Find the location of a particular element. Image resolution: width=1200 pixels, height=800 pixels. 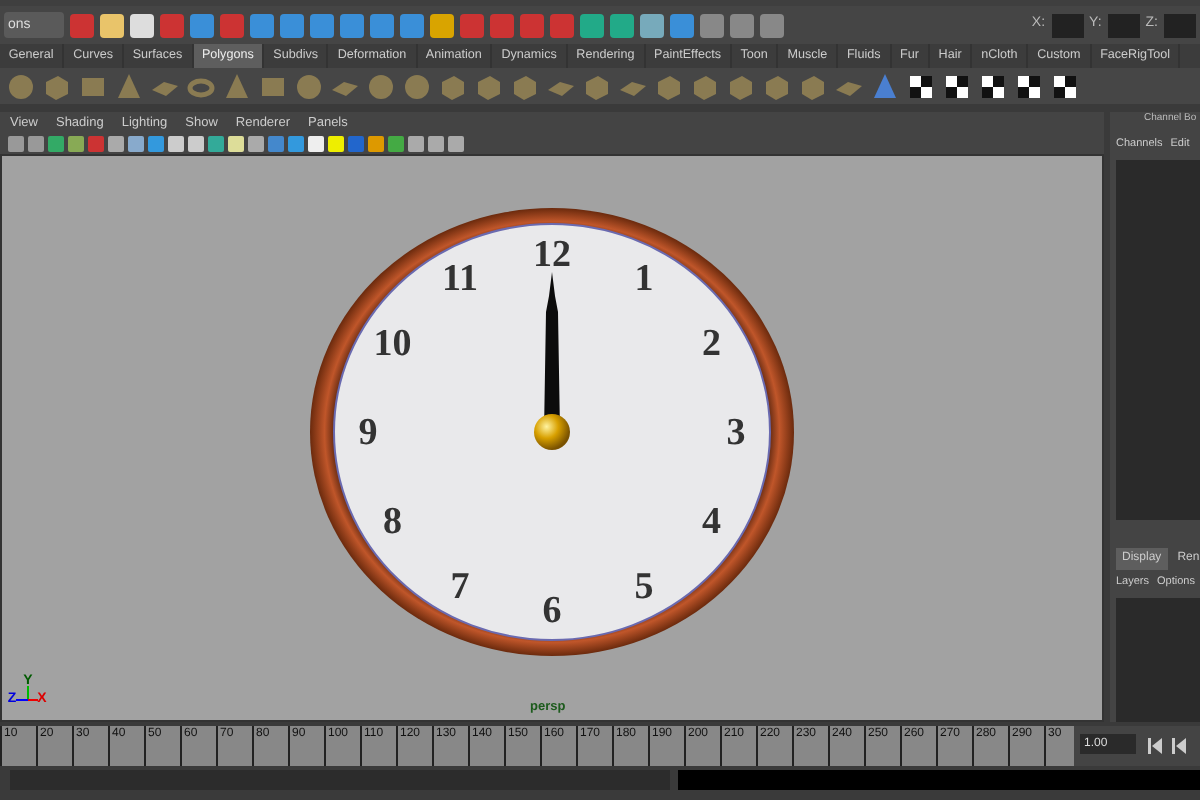

clock-numeral: 9 is located at coordinates (368, 433).